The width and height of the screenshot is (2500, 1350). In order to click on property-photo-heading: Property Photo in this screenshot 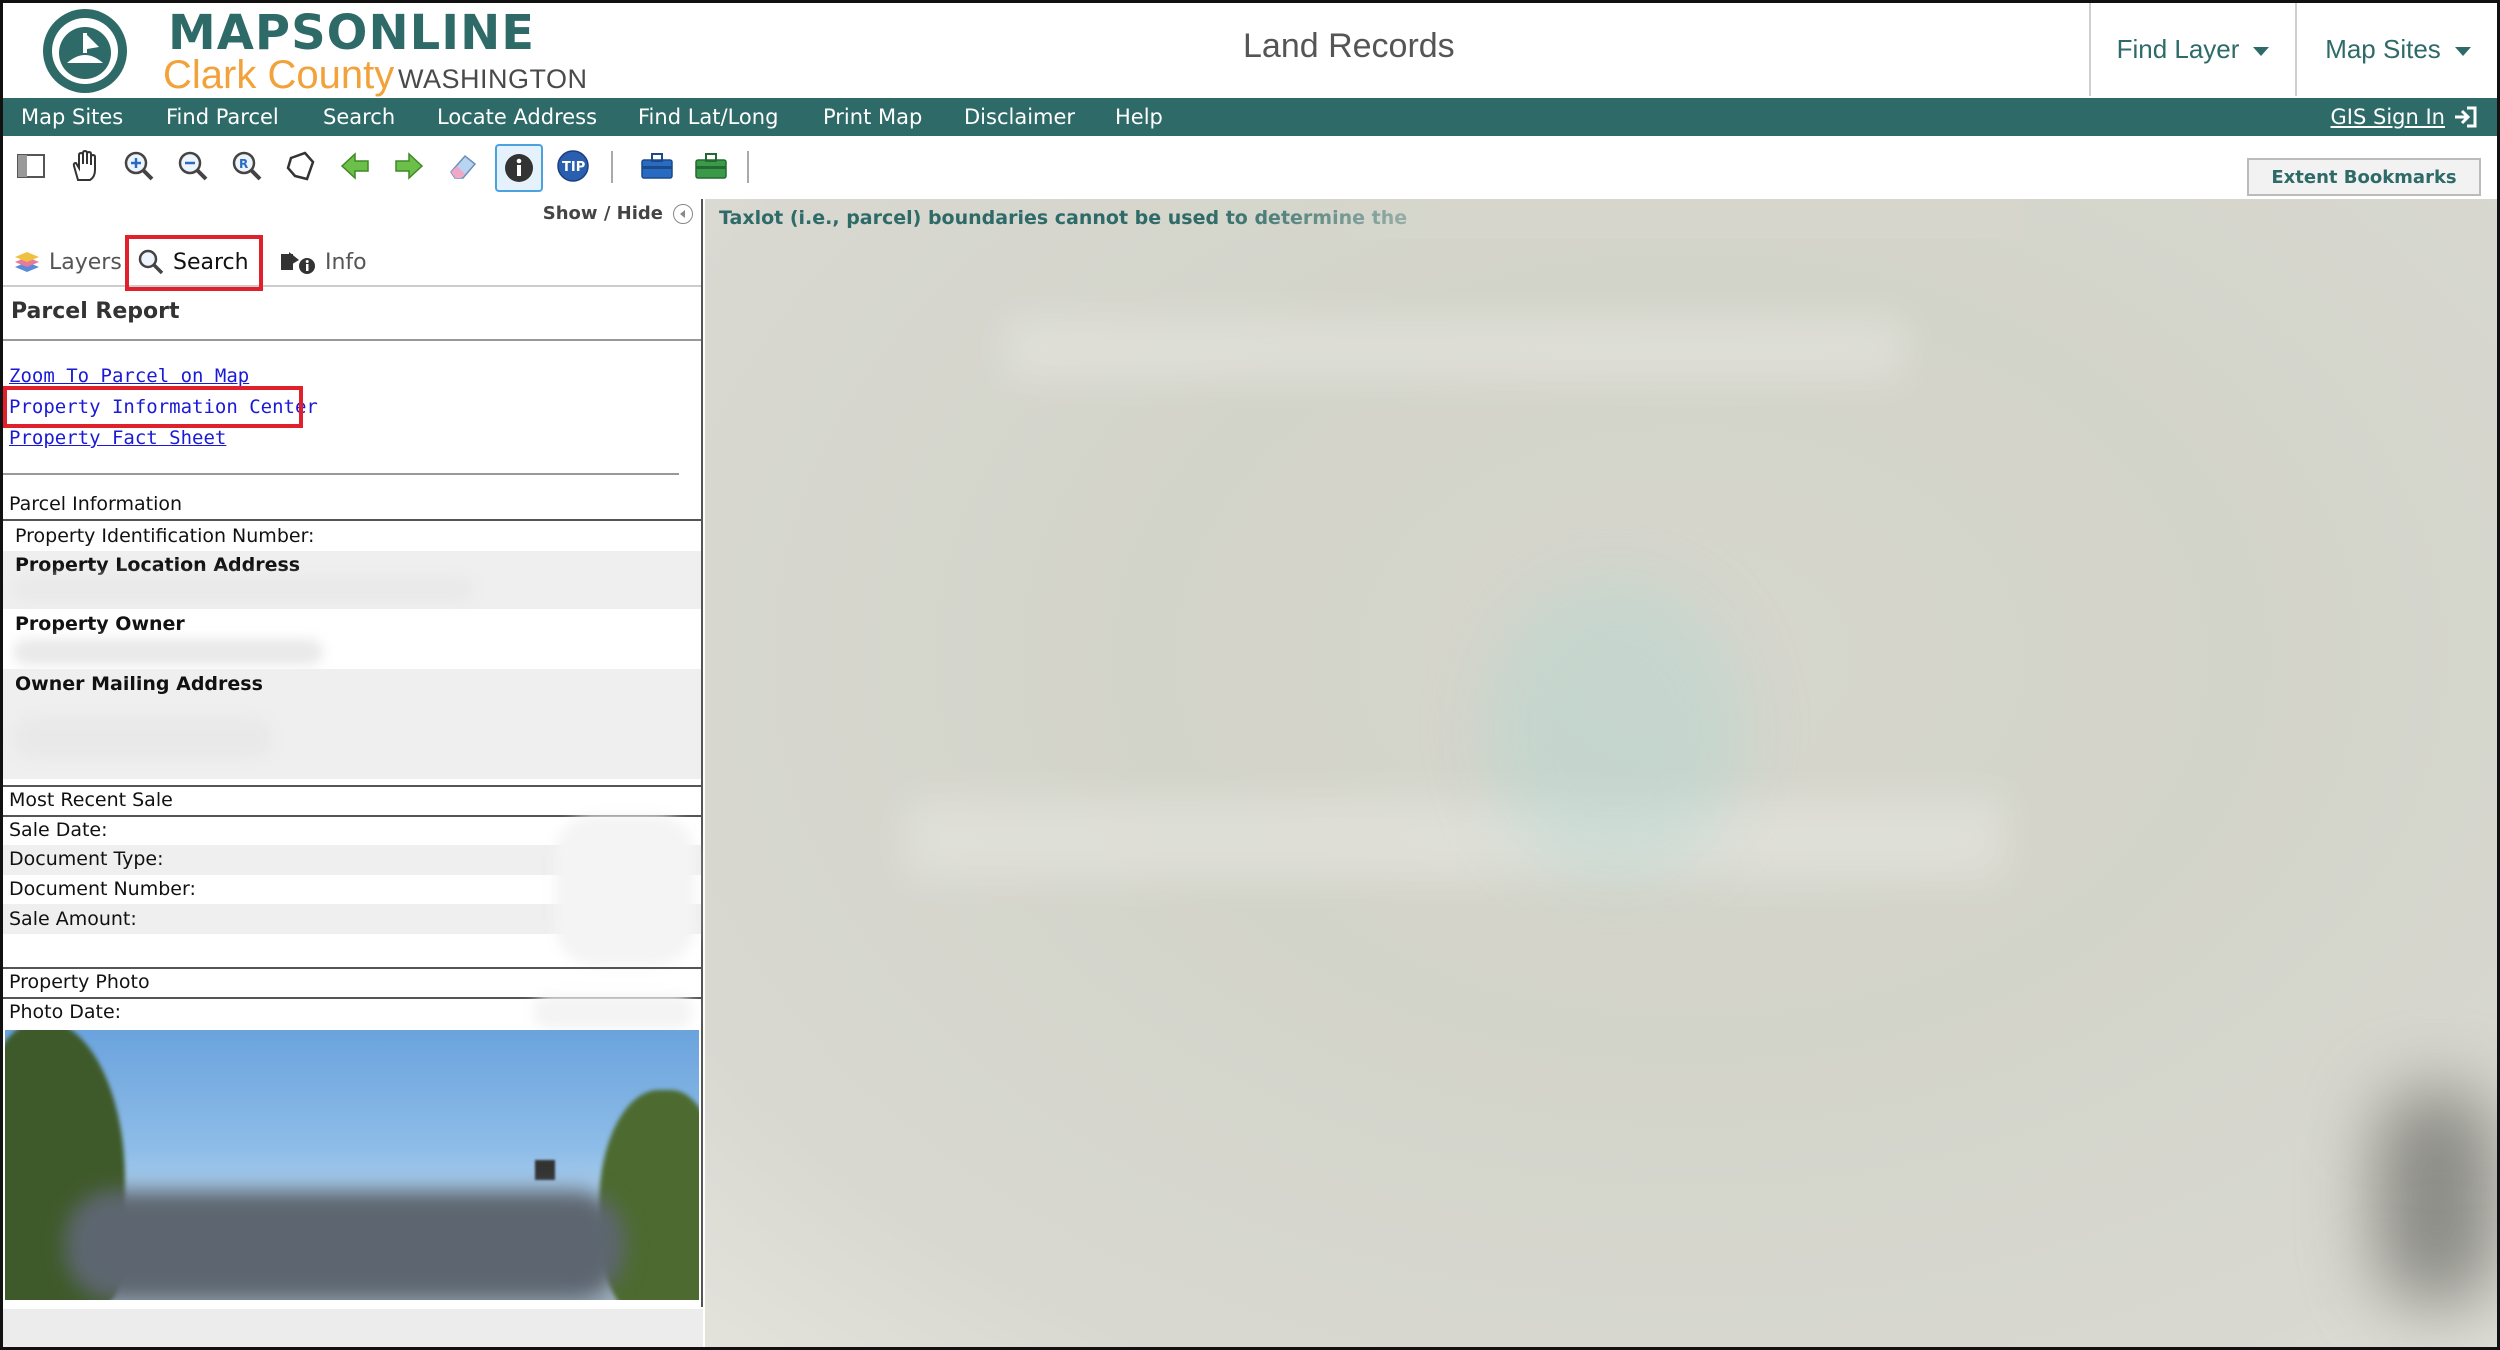, I will do `click(79, 982)`.